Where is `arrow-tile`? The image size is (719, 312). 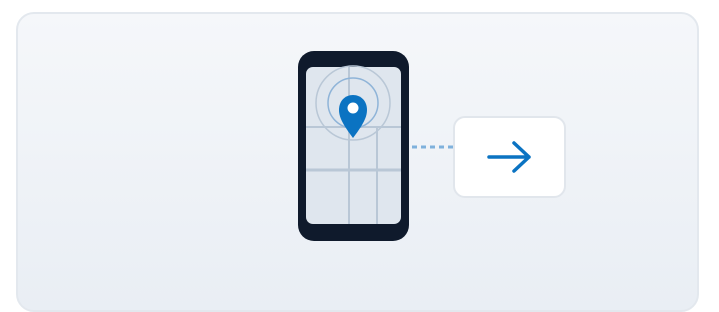 arrow-tile is located at coordinates (509, 157).